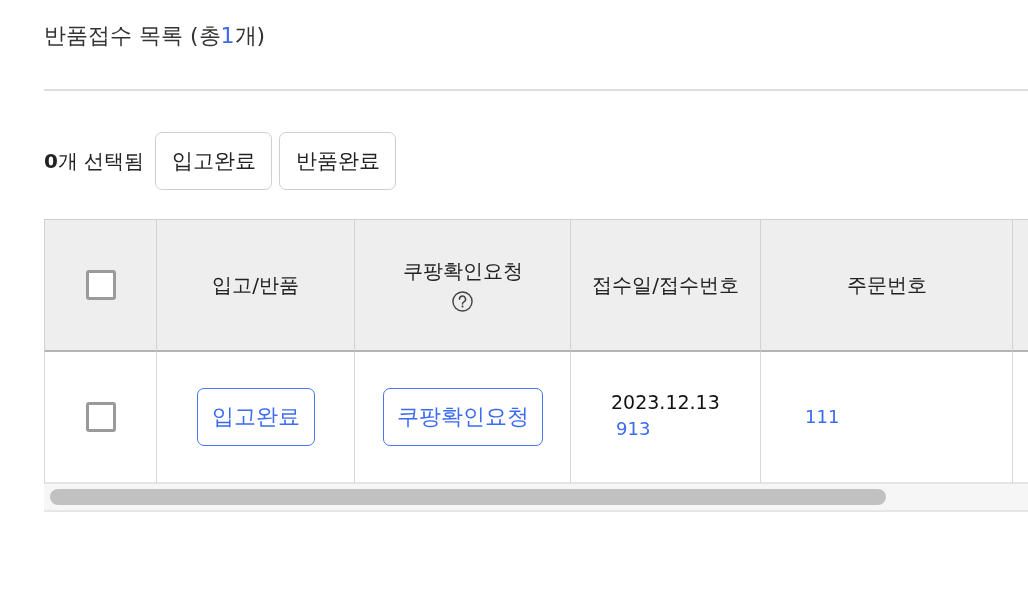 Image resolution: width=1028 pixels, height=612 pixels. What do you see at coordinates (214, 161) in the screenshot?
I see `action-button: 입고완료` at bounding box center [214, 161].